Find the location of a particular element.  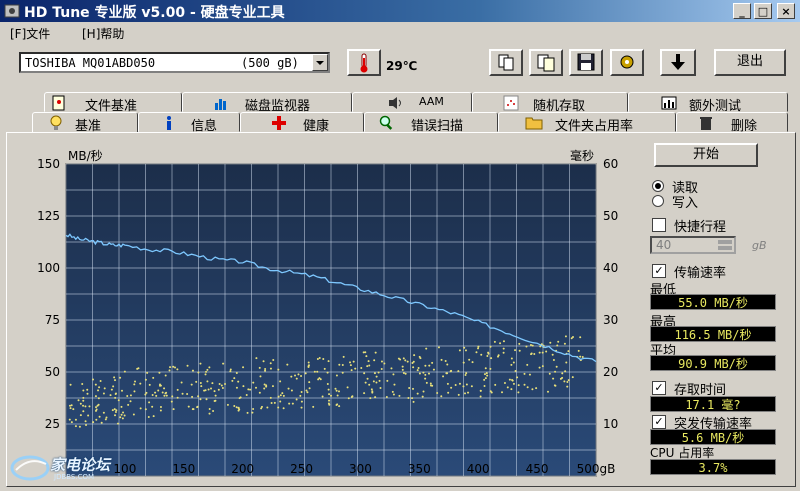

minimize-button: _ is located at coordinates (742, 11).